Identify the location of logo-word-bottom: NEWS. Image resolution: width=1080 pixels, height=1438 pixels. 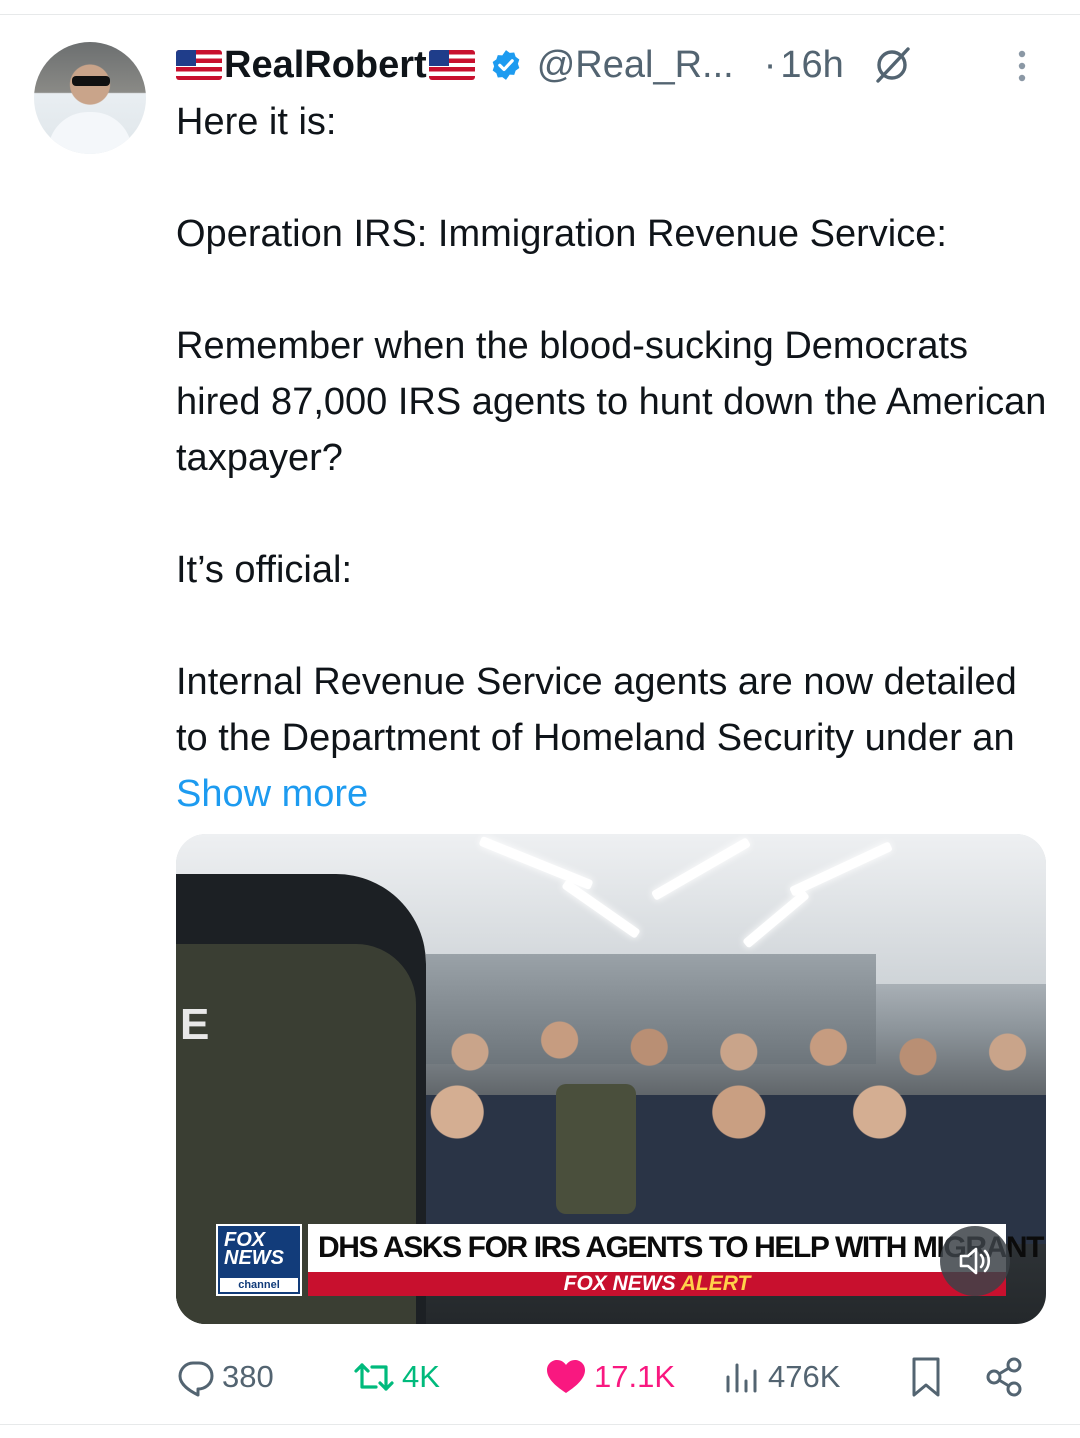
(254, 1258).